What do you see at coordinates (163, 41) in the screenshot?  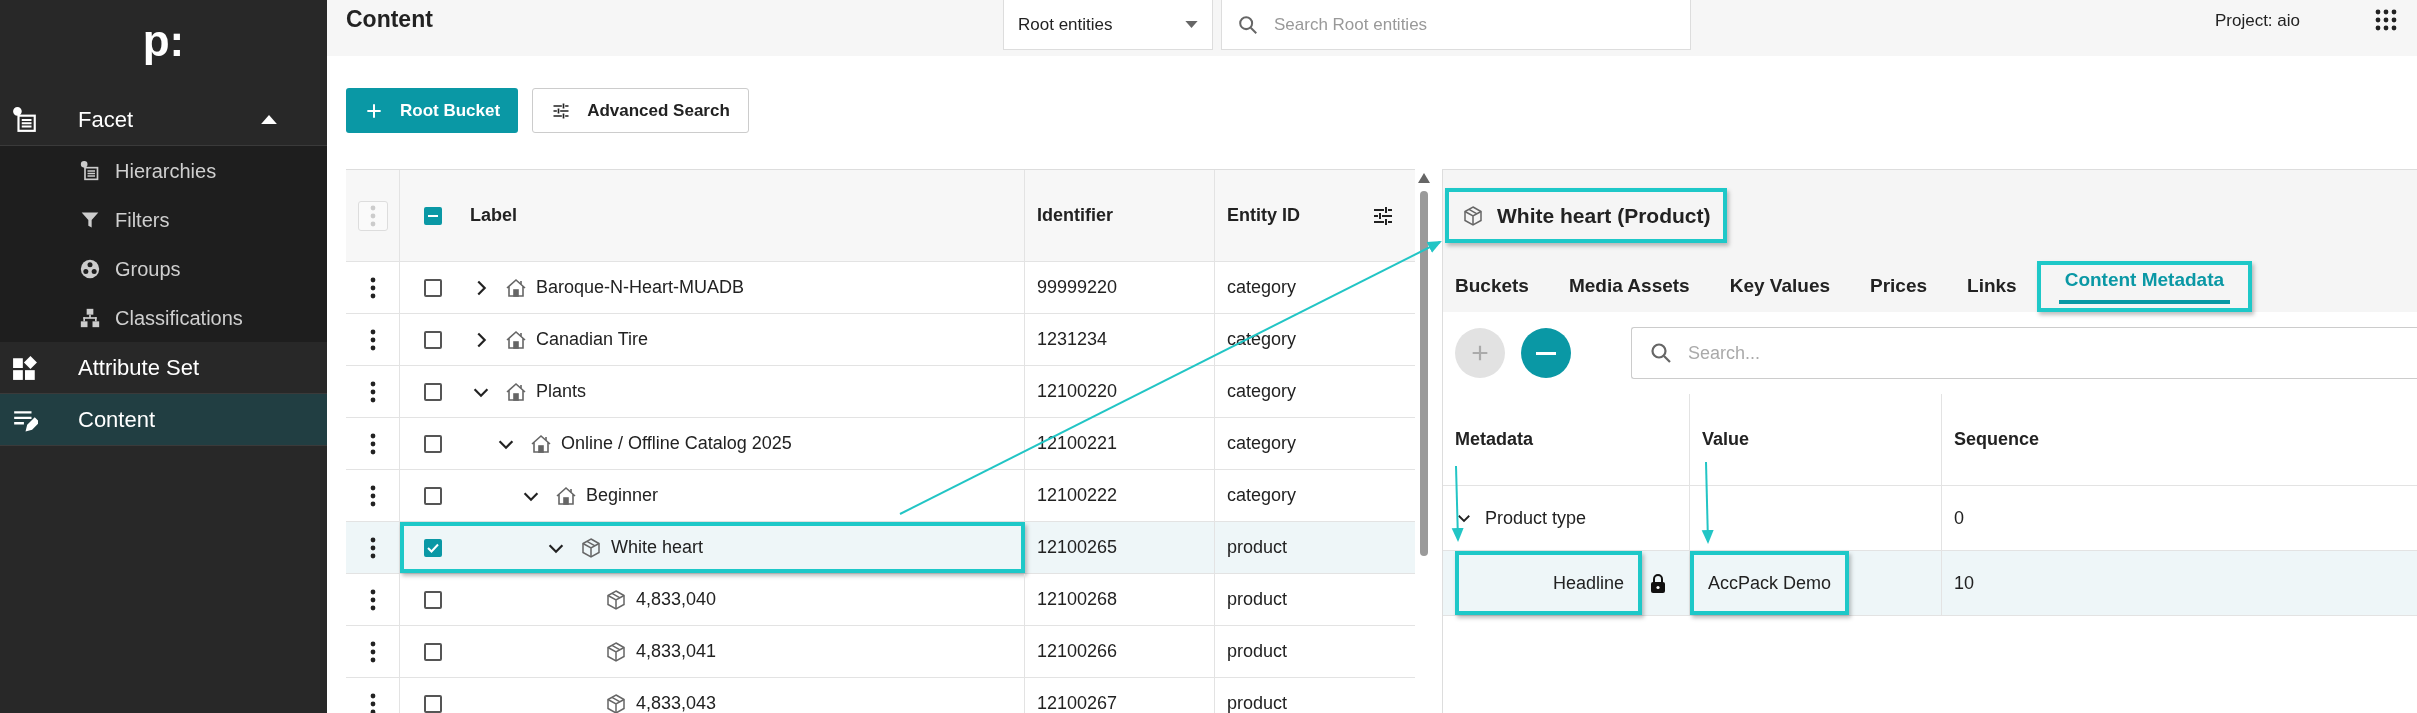 I see `logo: p:` at bounding box center [163, 41].